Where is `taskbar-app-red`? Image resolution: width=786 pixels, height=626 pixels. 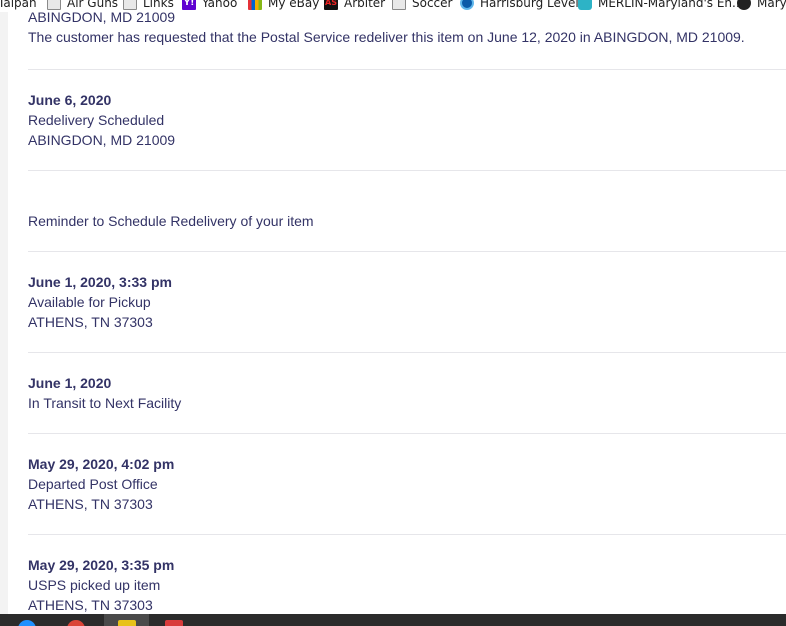
taskbar-app-red is located at coordinates (174, 620).